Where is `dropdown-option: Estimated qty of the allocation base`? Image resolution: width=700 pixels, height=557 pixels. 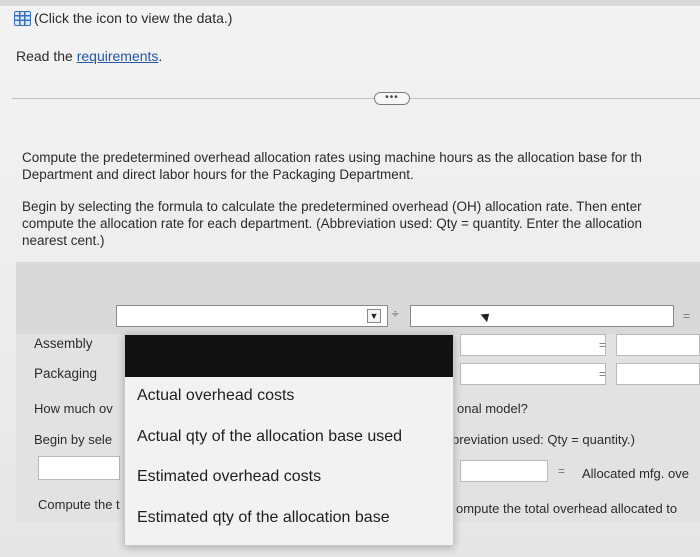 dropdown-option: Estimated qty of the allocation base is located at coordinates (263, 518).